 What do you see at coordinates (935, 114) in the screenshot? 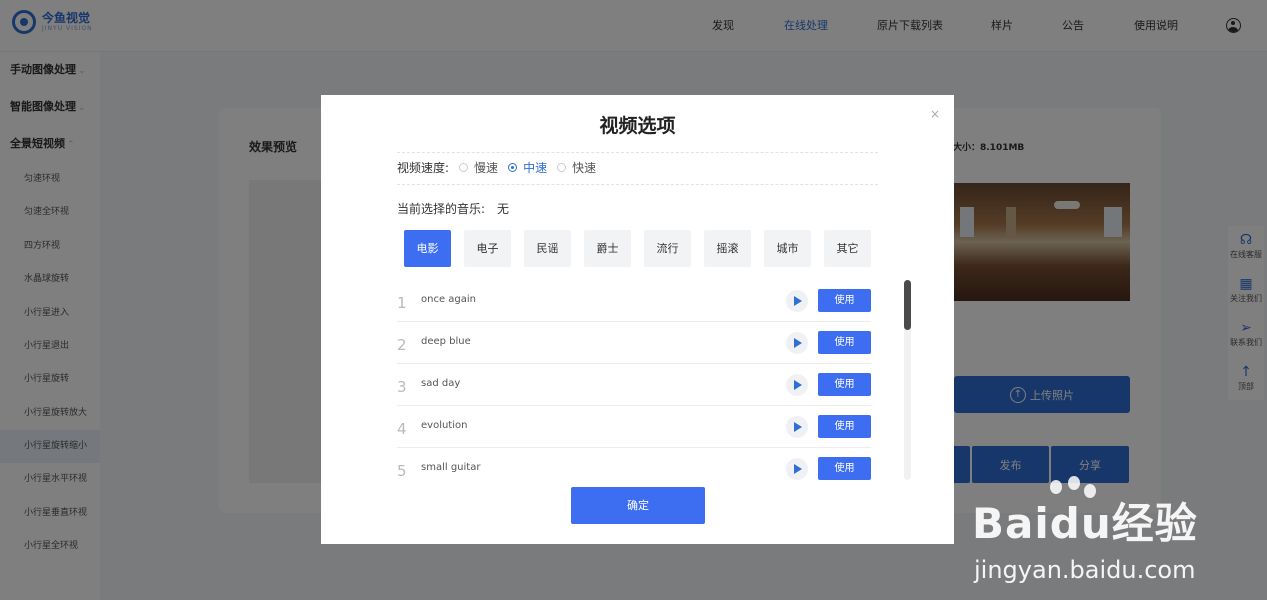
I see `close-icon: ×` at bounding box center [935, 114].